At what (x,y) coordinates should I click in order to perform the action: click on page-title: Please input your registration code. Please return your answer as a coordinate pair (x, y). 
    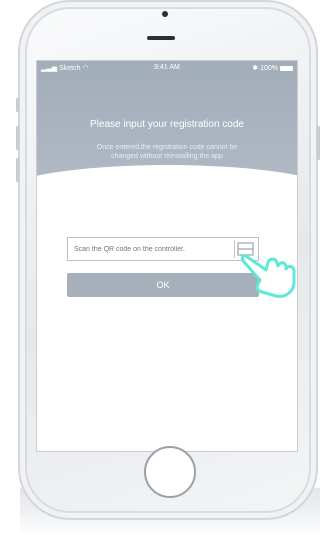
    Looking at the image, I should click on (167, 124).